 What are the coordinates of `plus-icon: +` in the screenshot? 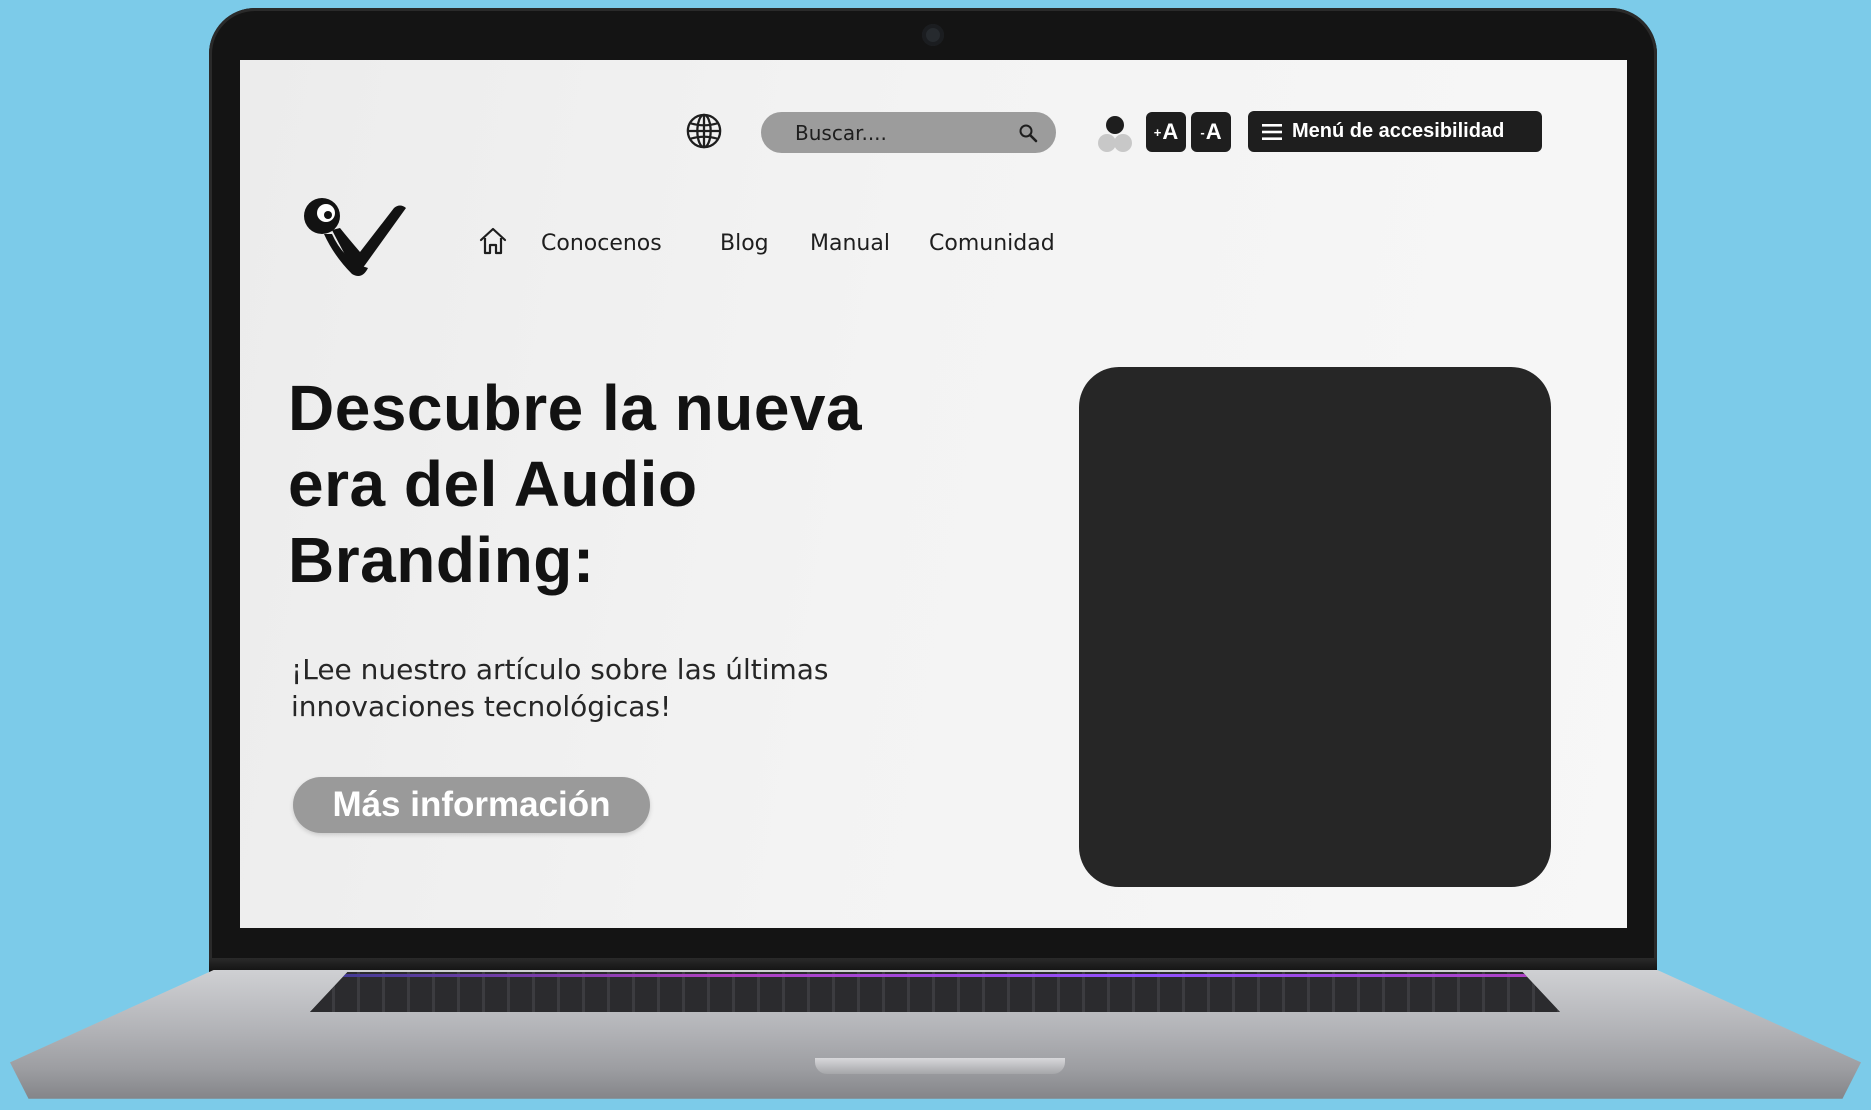 It's located at (1157, 132).